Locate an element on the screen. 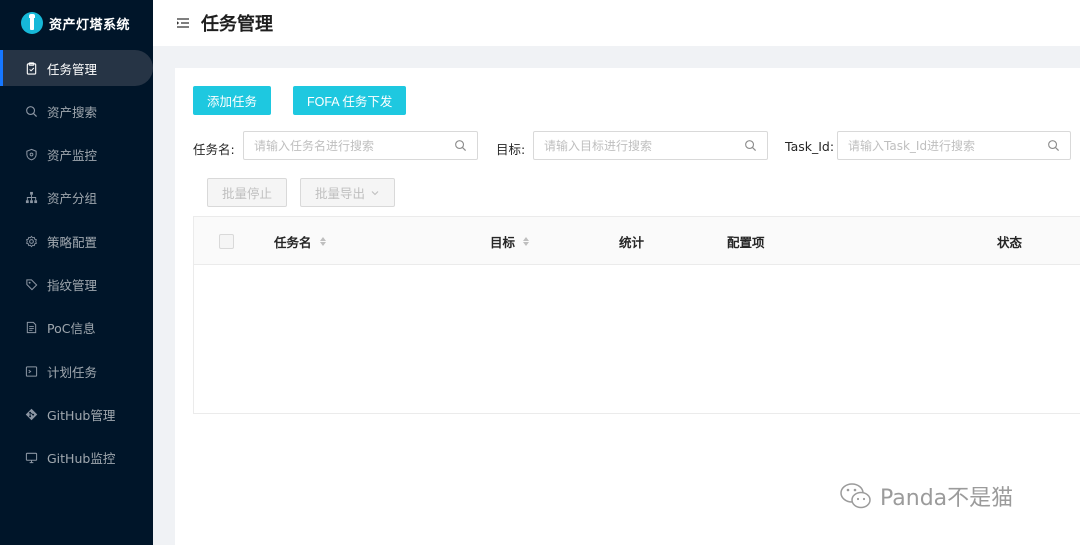 This screenshot has width=1080, height=545. watermark: Panda不是猫 is located at coordinates (925, 496).